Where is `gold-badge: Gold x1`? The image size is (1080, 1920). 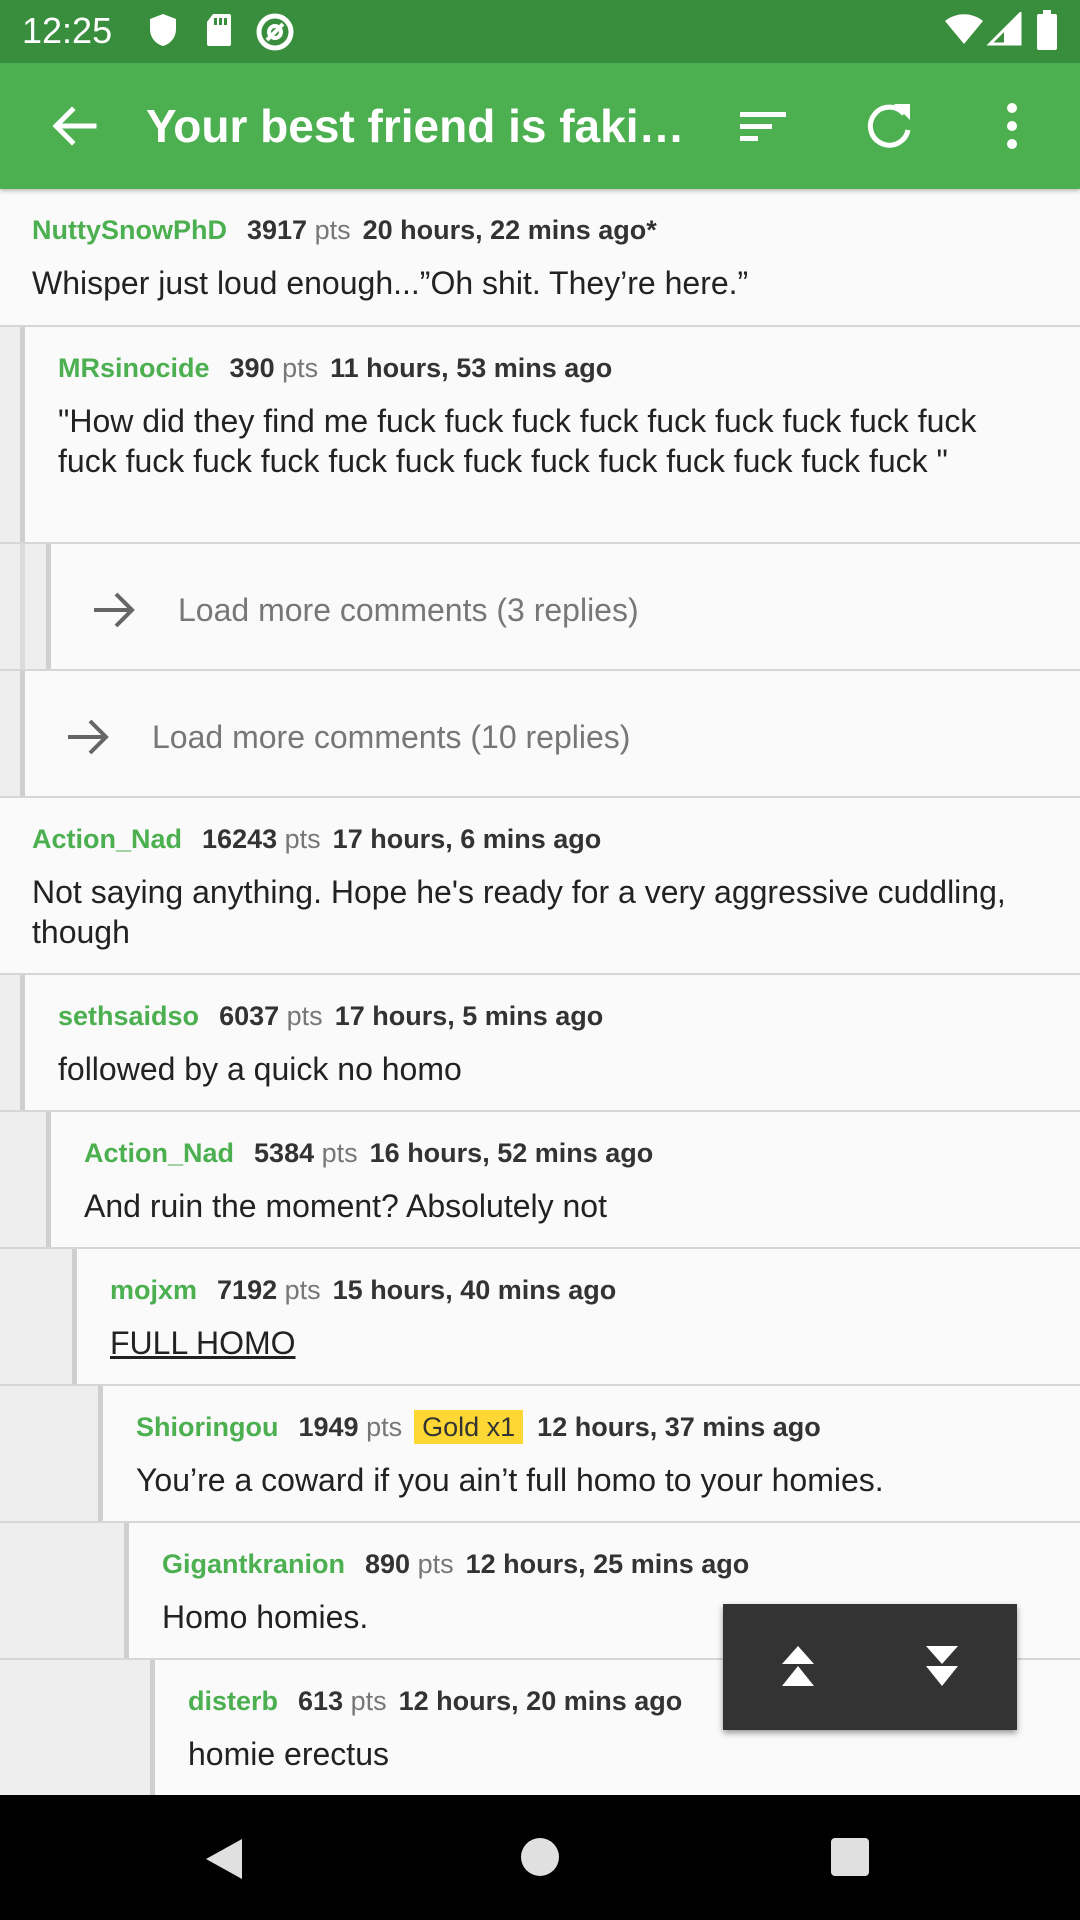 gold-badge: Gold x1 is located at coordinates (469, 1427).